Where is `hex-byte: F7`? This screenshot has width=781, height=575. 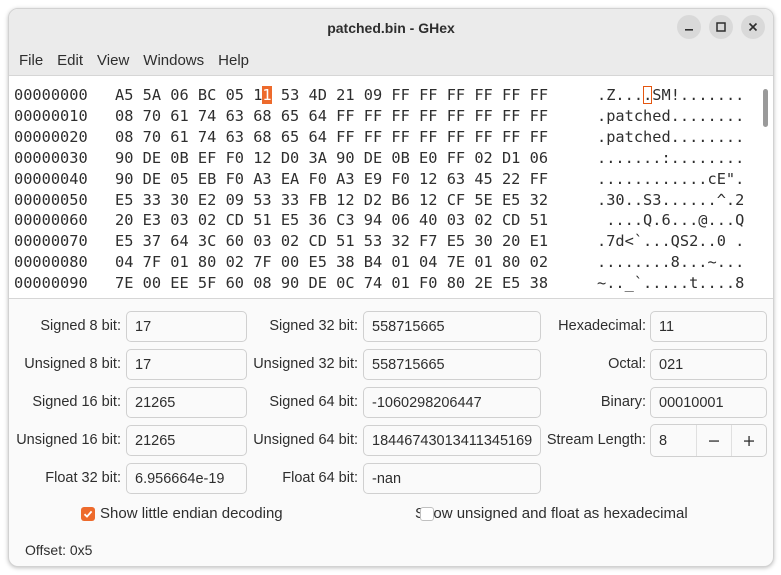
hex-byte: F7 is located at coordinates (428, 241).